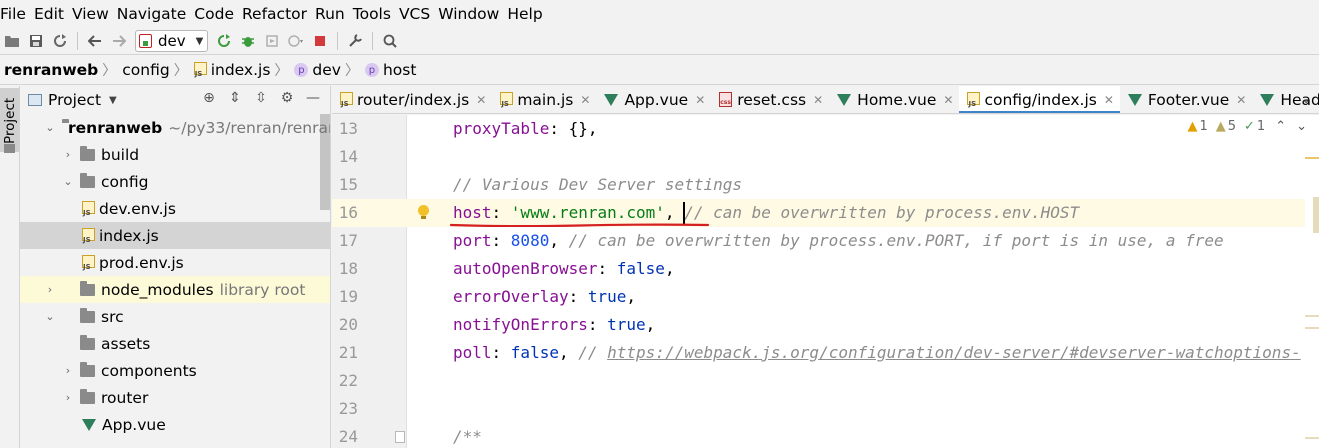 The width and height of the screenshot is (1319, 448). I want to click on tab-reset-css: css reset.css ✕, so click(770, 99).